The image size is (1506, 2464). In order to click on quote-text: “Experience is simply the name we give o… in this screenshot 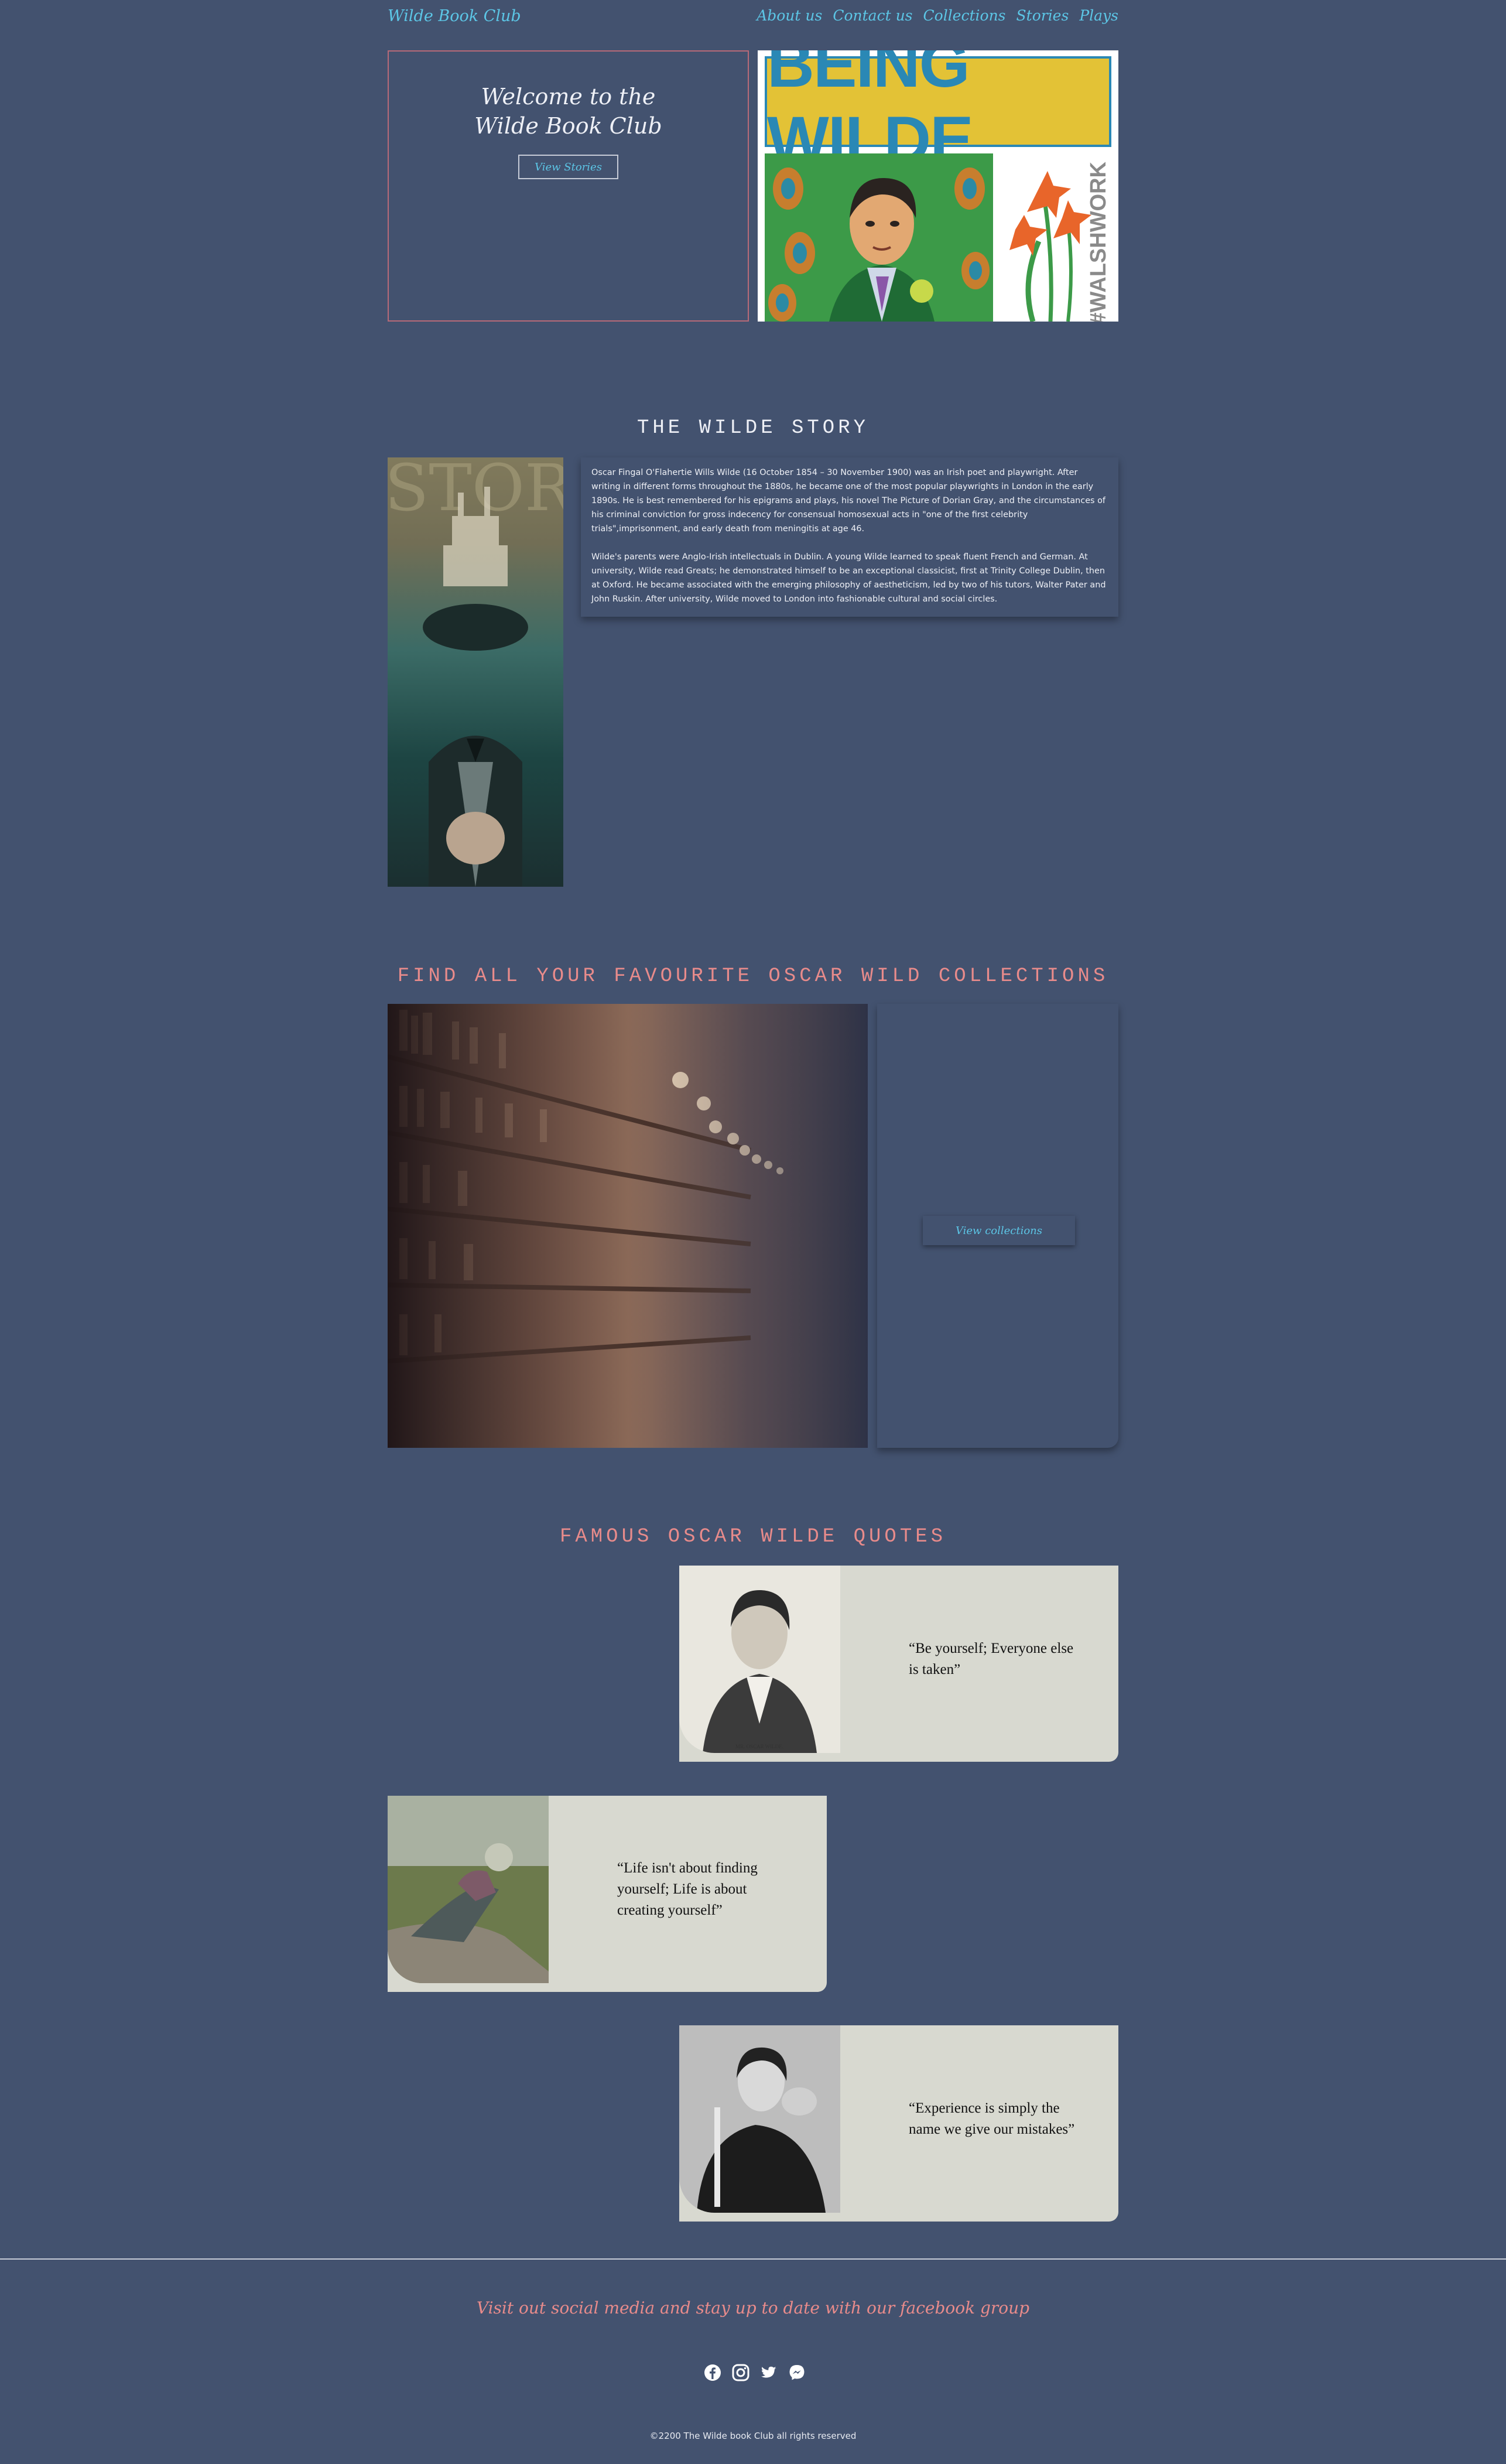, I will do `click(992, 2118)`.